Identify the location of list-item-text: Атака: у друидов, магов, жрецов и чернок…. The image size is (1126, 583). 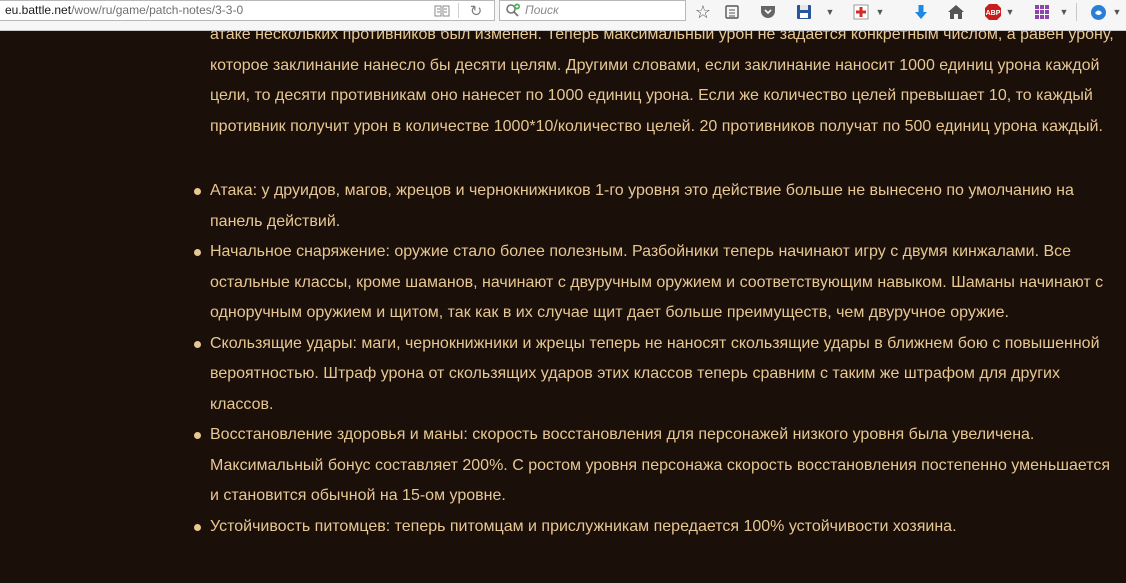
(642, 206).